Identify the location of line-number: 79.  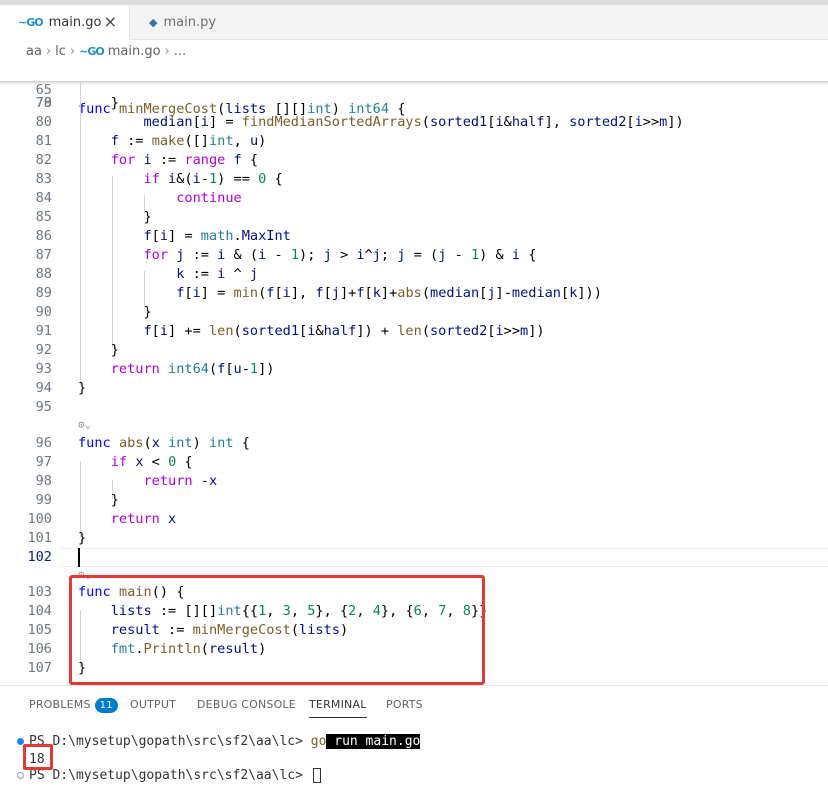
(43, 103).